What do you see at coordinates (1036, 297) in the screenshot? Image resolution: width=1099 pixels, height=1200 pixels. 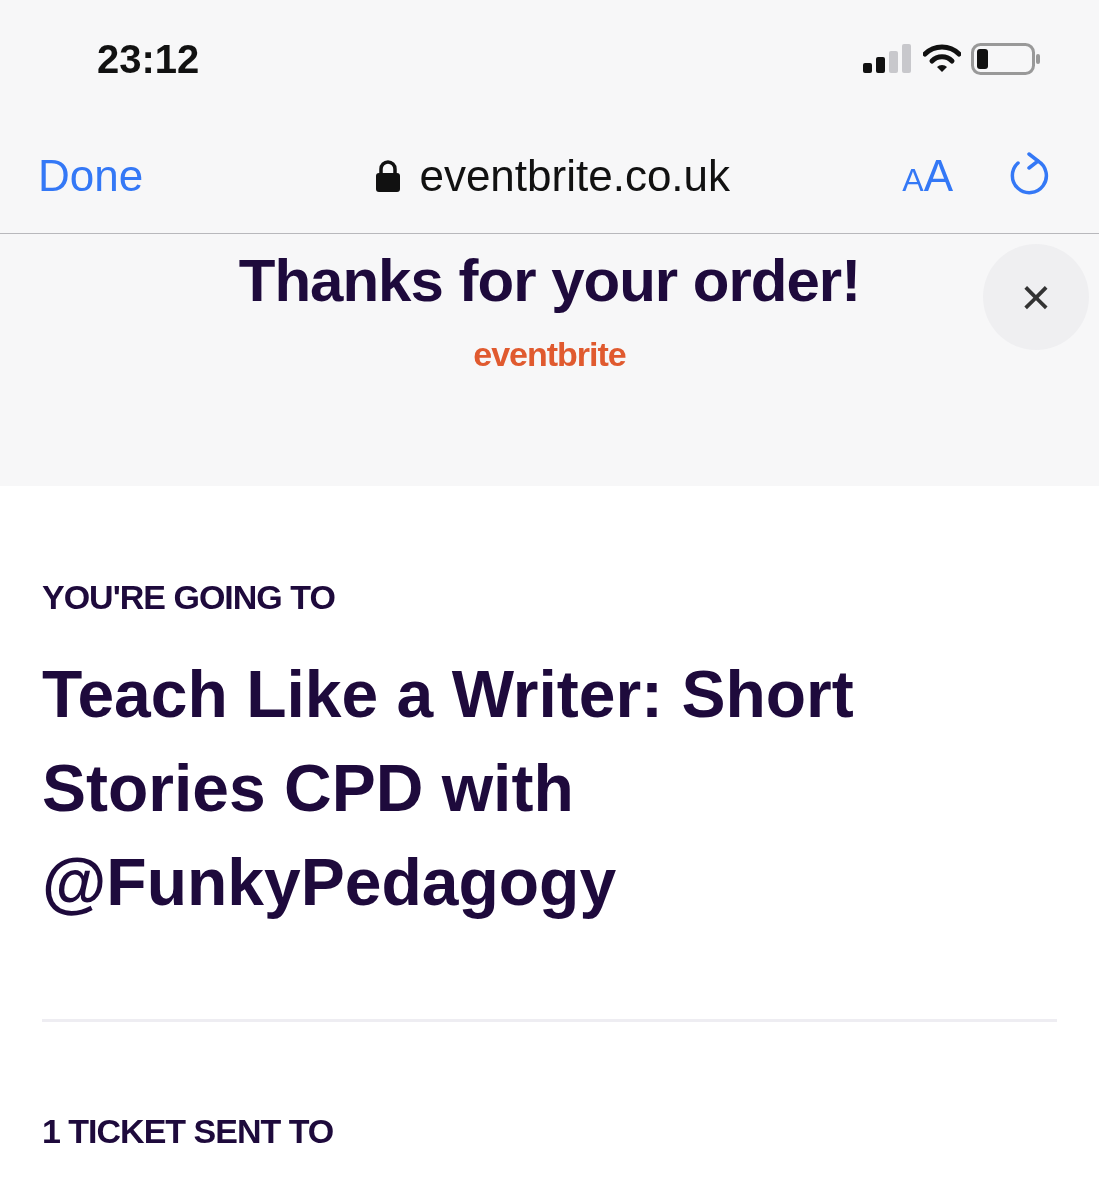 I see `close-button: ×` at bounding box center [1036, 297].